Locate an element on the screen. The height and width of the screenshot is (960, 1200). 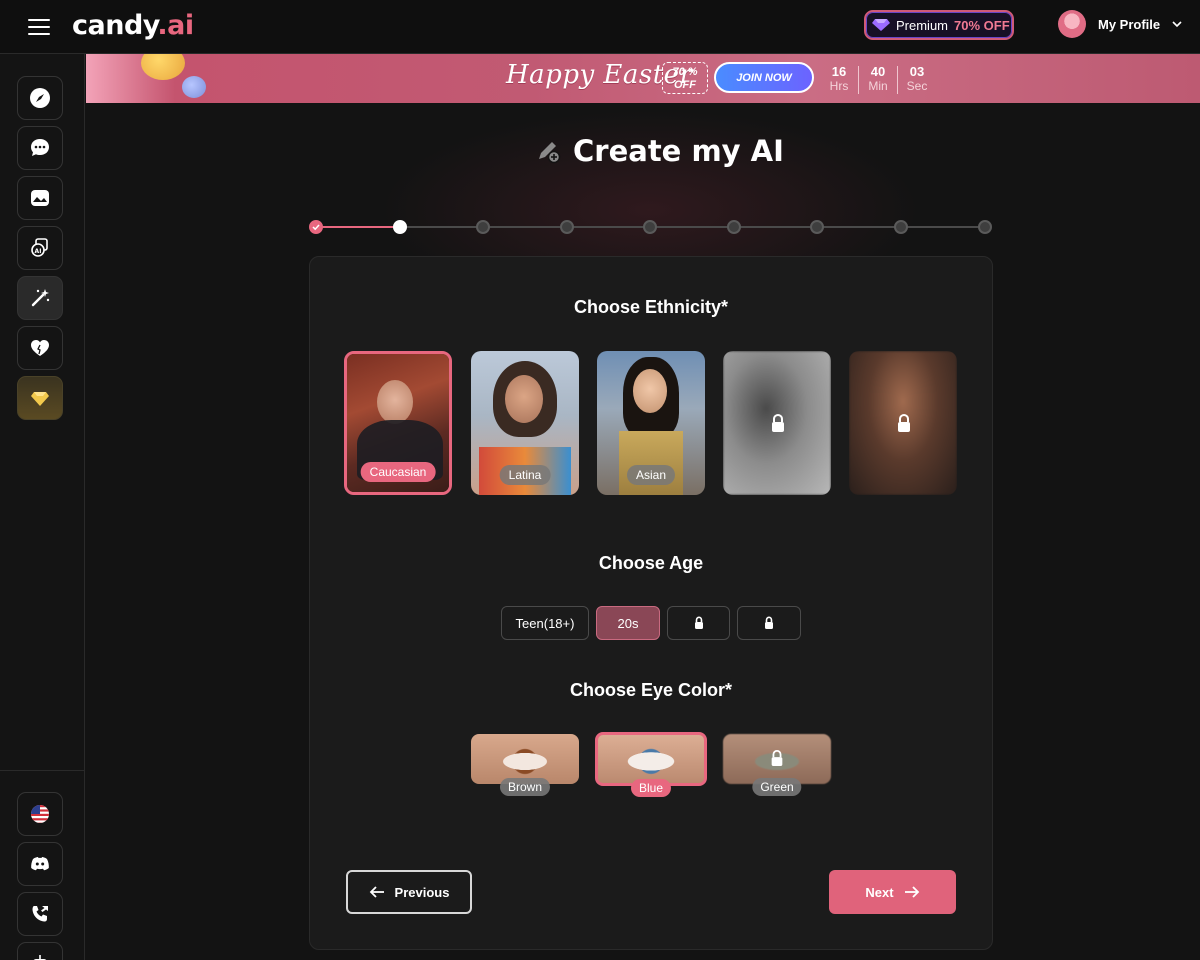
timer-minutes: 40 Min is located at coordinates (878, 79).